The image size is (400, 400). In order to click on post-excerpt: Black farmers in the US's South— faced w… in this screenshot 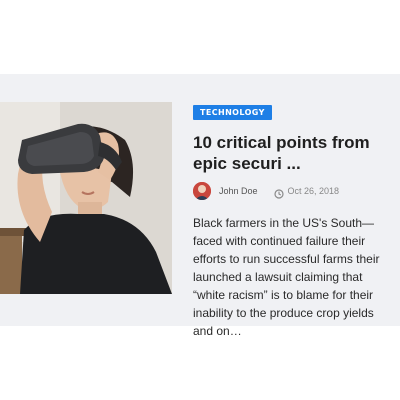, I will do `click(286, 277)`.